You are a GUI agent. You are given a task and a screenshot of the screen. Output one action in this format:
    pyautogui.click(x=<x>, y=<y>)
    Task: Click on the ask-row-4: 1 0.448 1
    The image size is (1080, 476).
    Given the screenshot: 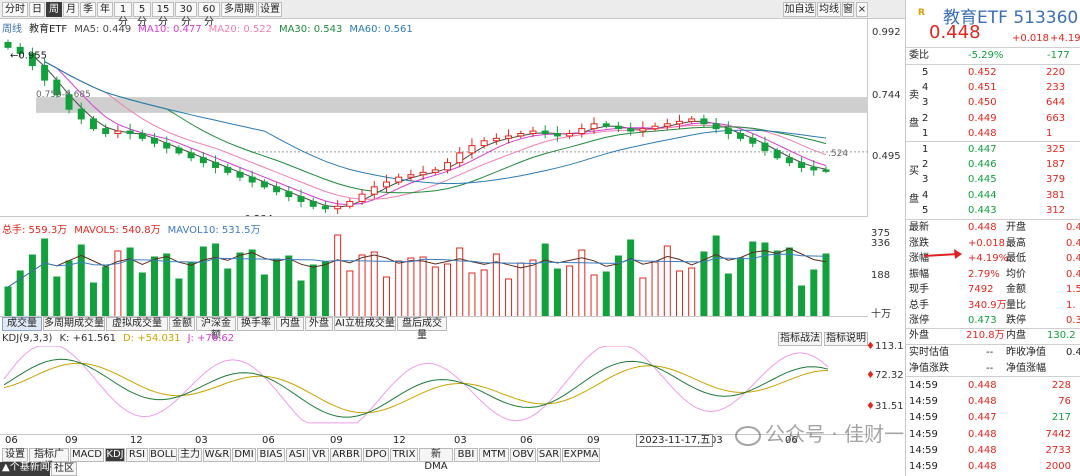 What is the action you would take?
    pyautogui.click(x=993, y=134)
    